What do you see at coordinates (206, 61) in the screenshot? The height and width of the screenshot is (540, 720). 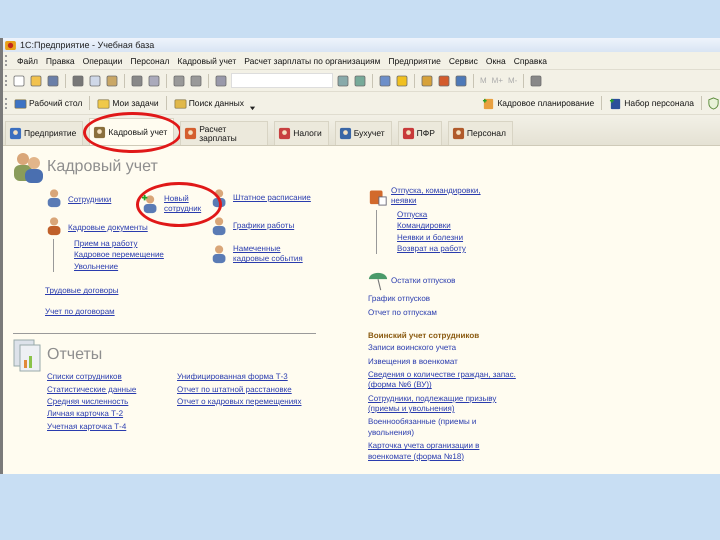 I see `menu-item: Кадровый учет` at bounding box center [206, 61].